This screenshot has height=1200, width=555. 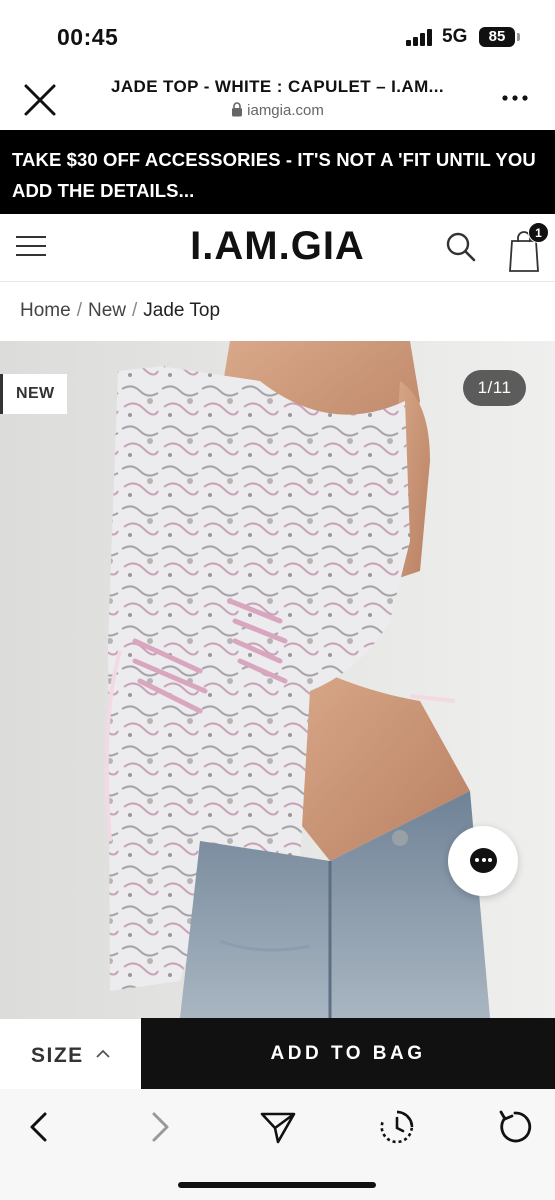 I want to click on size-label: SIZE, so click(x=57, y=1055).